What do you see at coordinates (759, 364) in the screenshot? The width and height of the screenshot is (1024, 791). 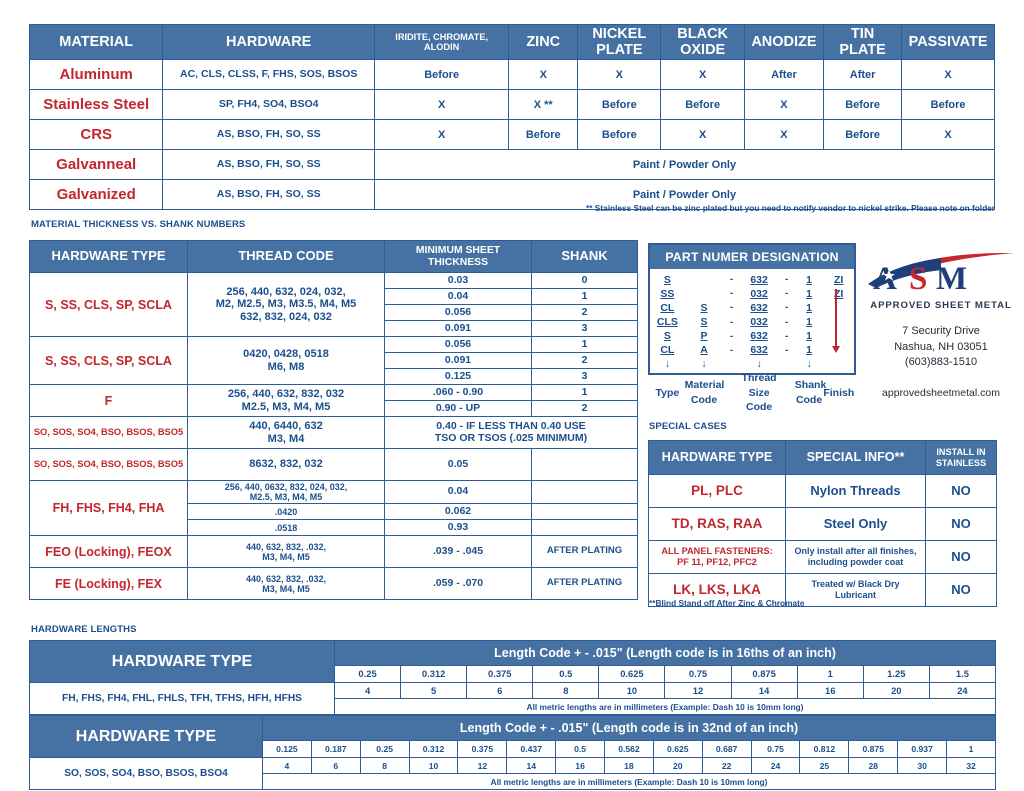 I see `thread-arrow-icon: ↓` at bounding box center [759, 364].